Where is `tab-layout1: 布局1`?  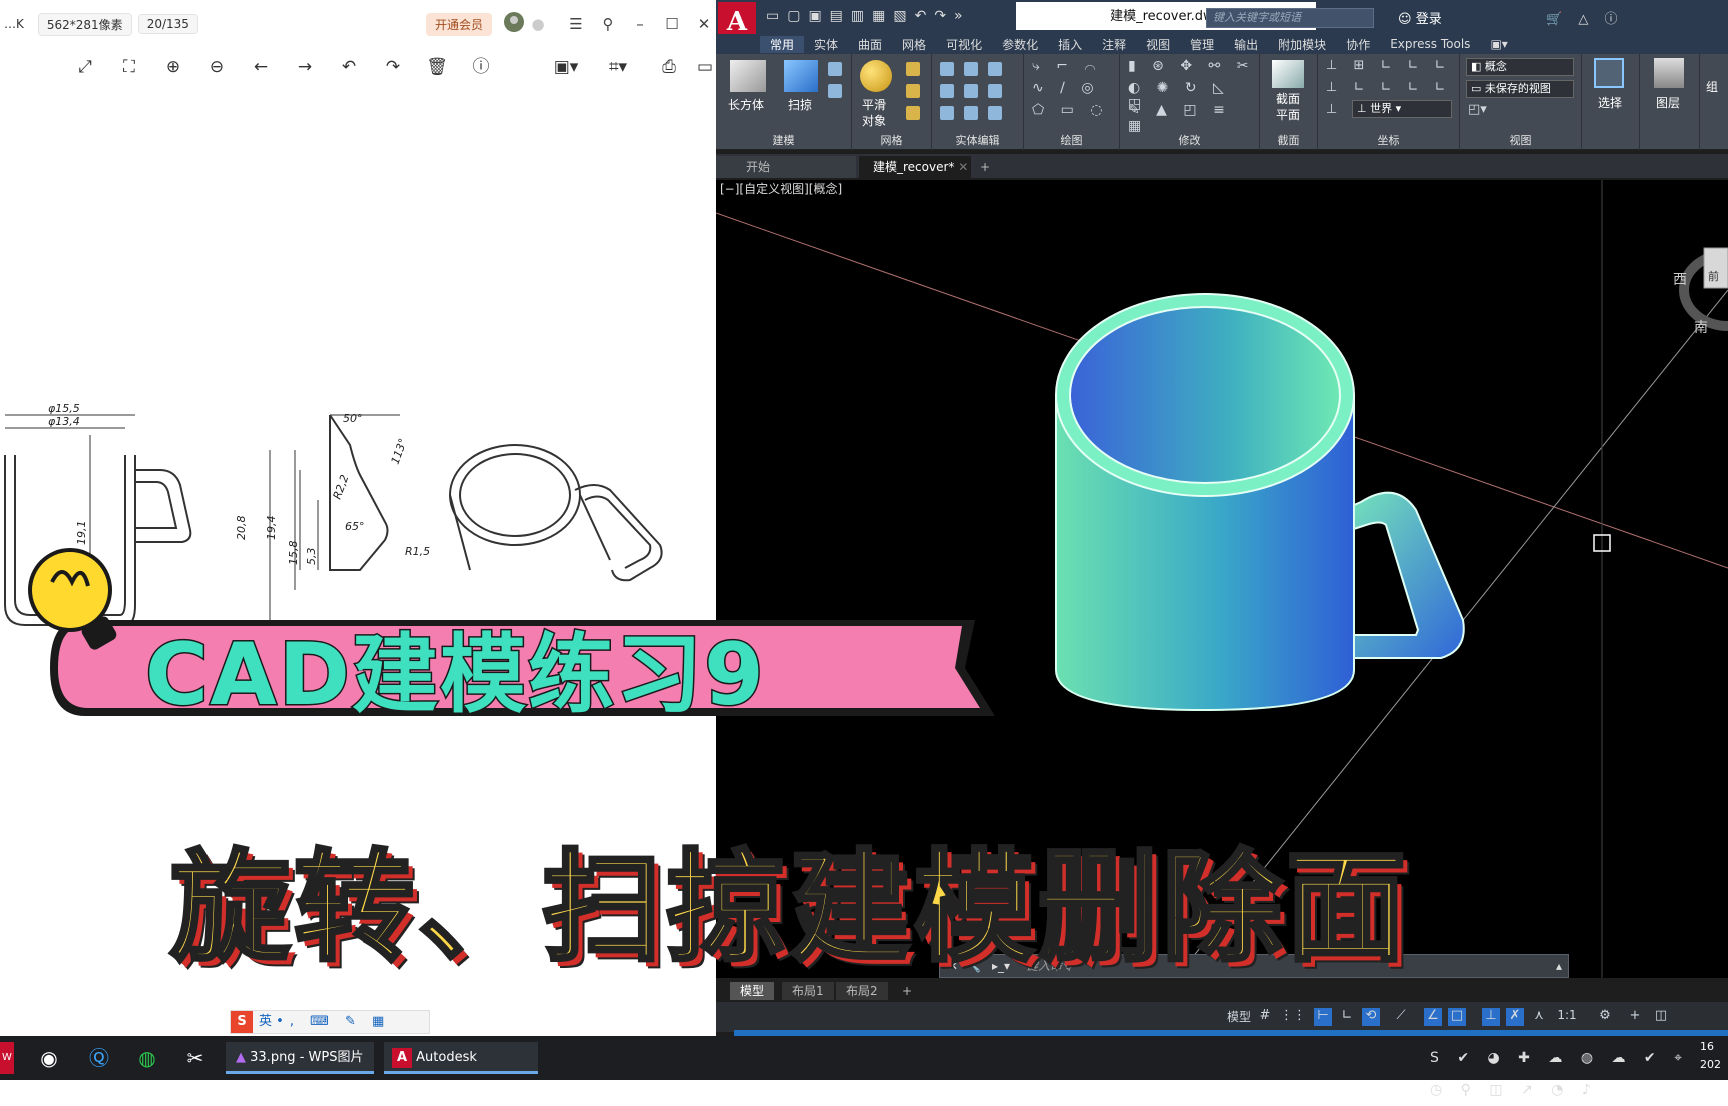
tab-layout1: 布局1 is located at coordinates (808, 991).